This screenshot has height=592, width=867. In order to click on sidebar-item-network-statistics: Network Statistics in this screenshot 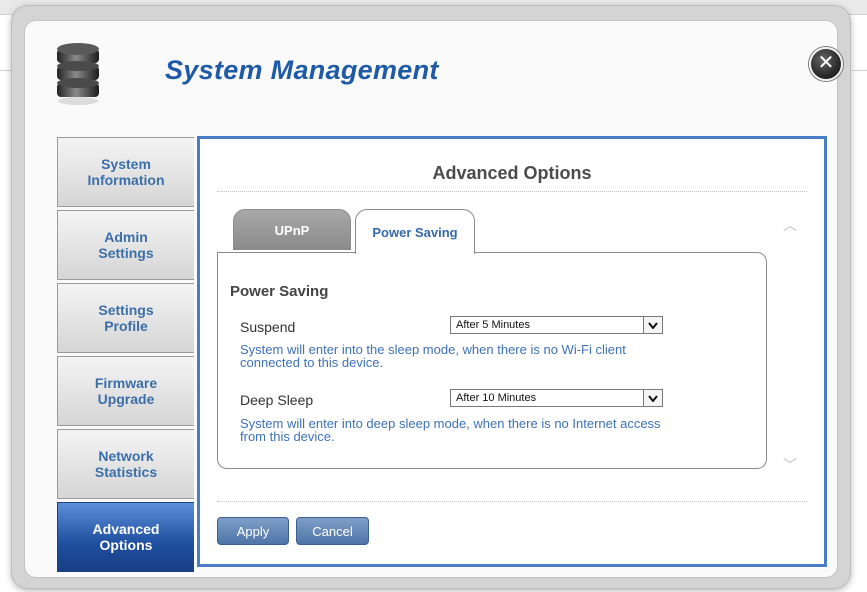, I will do `click(125, 464)`.